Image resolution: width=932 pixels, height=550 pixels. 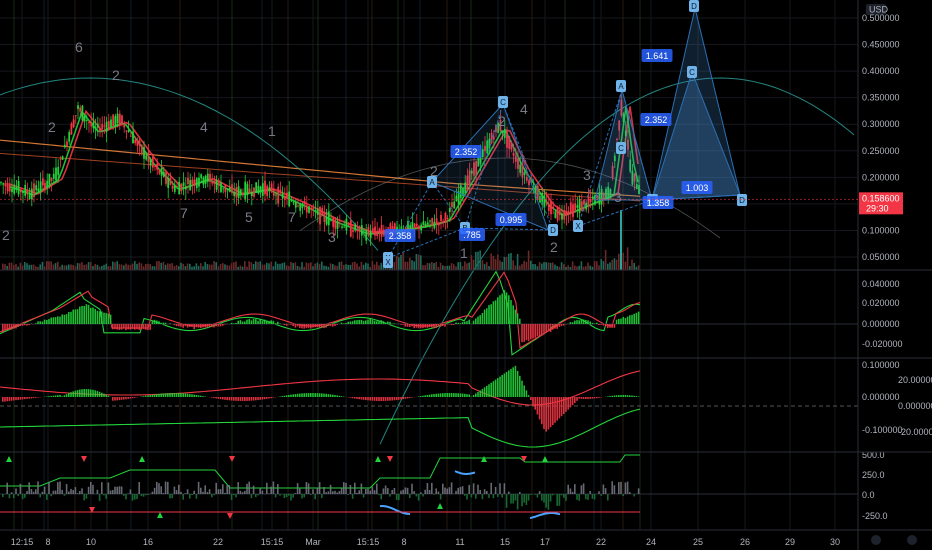 What do you see at coordinates (388, 262) in the screenshot?
I see `pattern-point-label: X` at bounding box center [388, 262].